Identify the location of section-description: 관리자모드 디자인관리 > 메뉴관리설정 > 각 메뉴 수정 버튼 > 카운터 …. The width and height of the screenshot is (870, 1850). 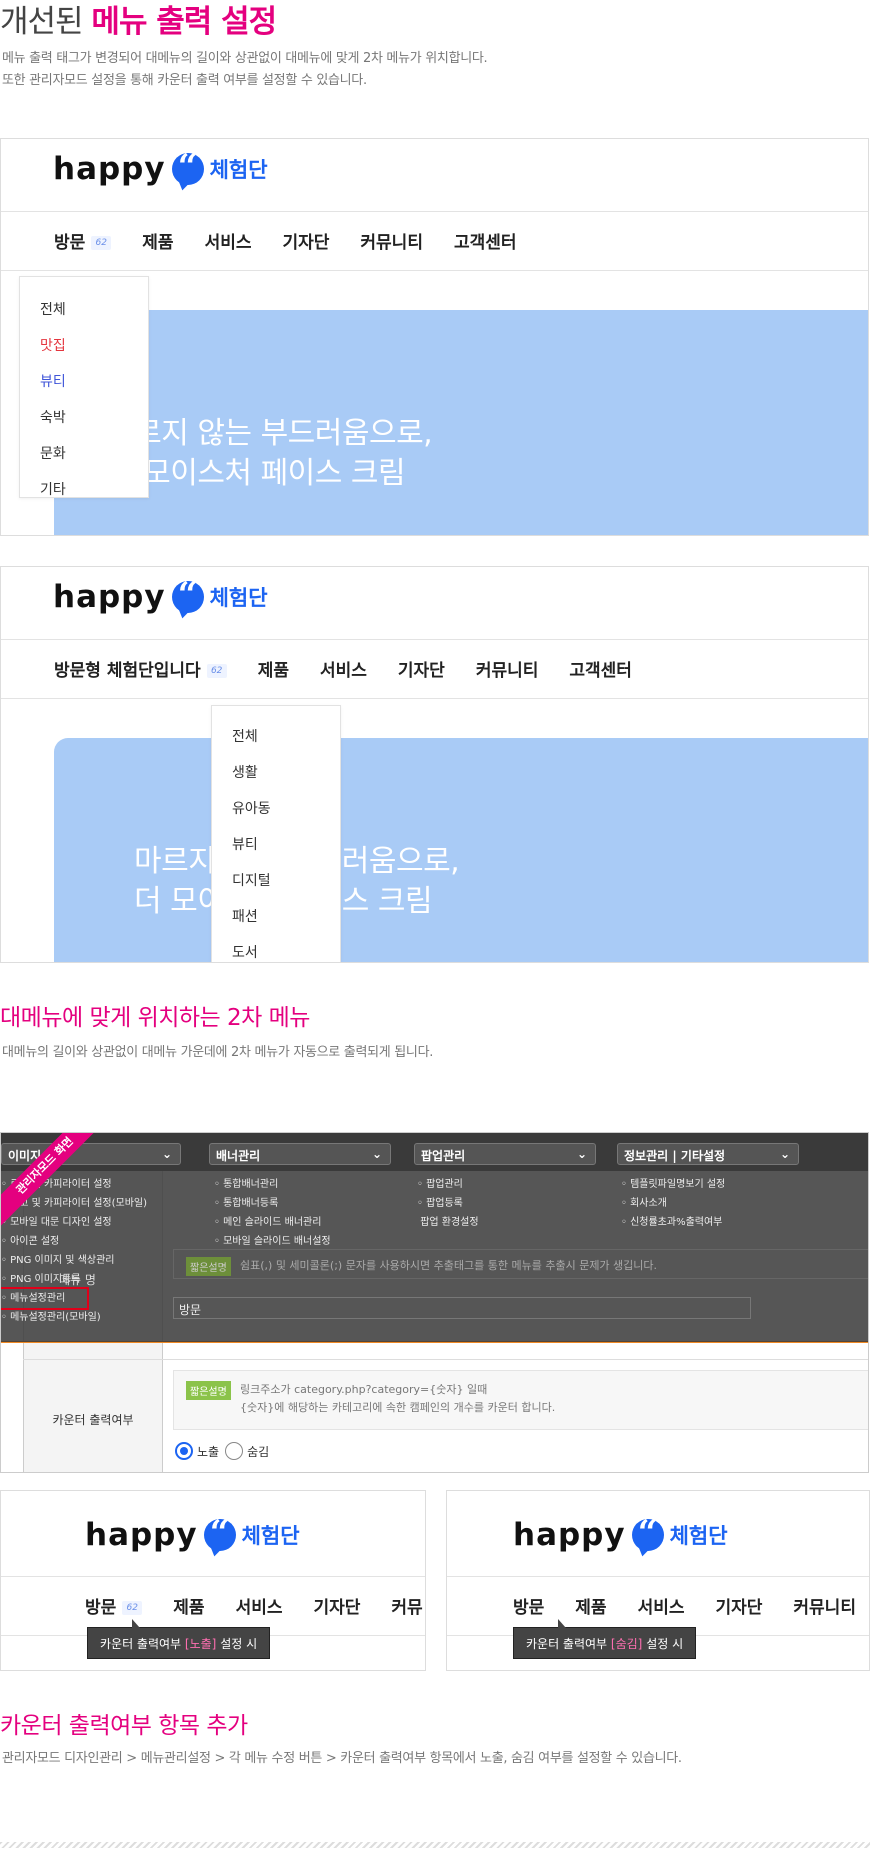
(342, 1758).